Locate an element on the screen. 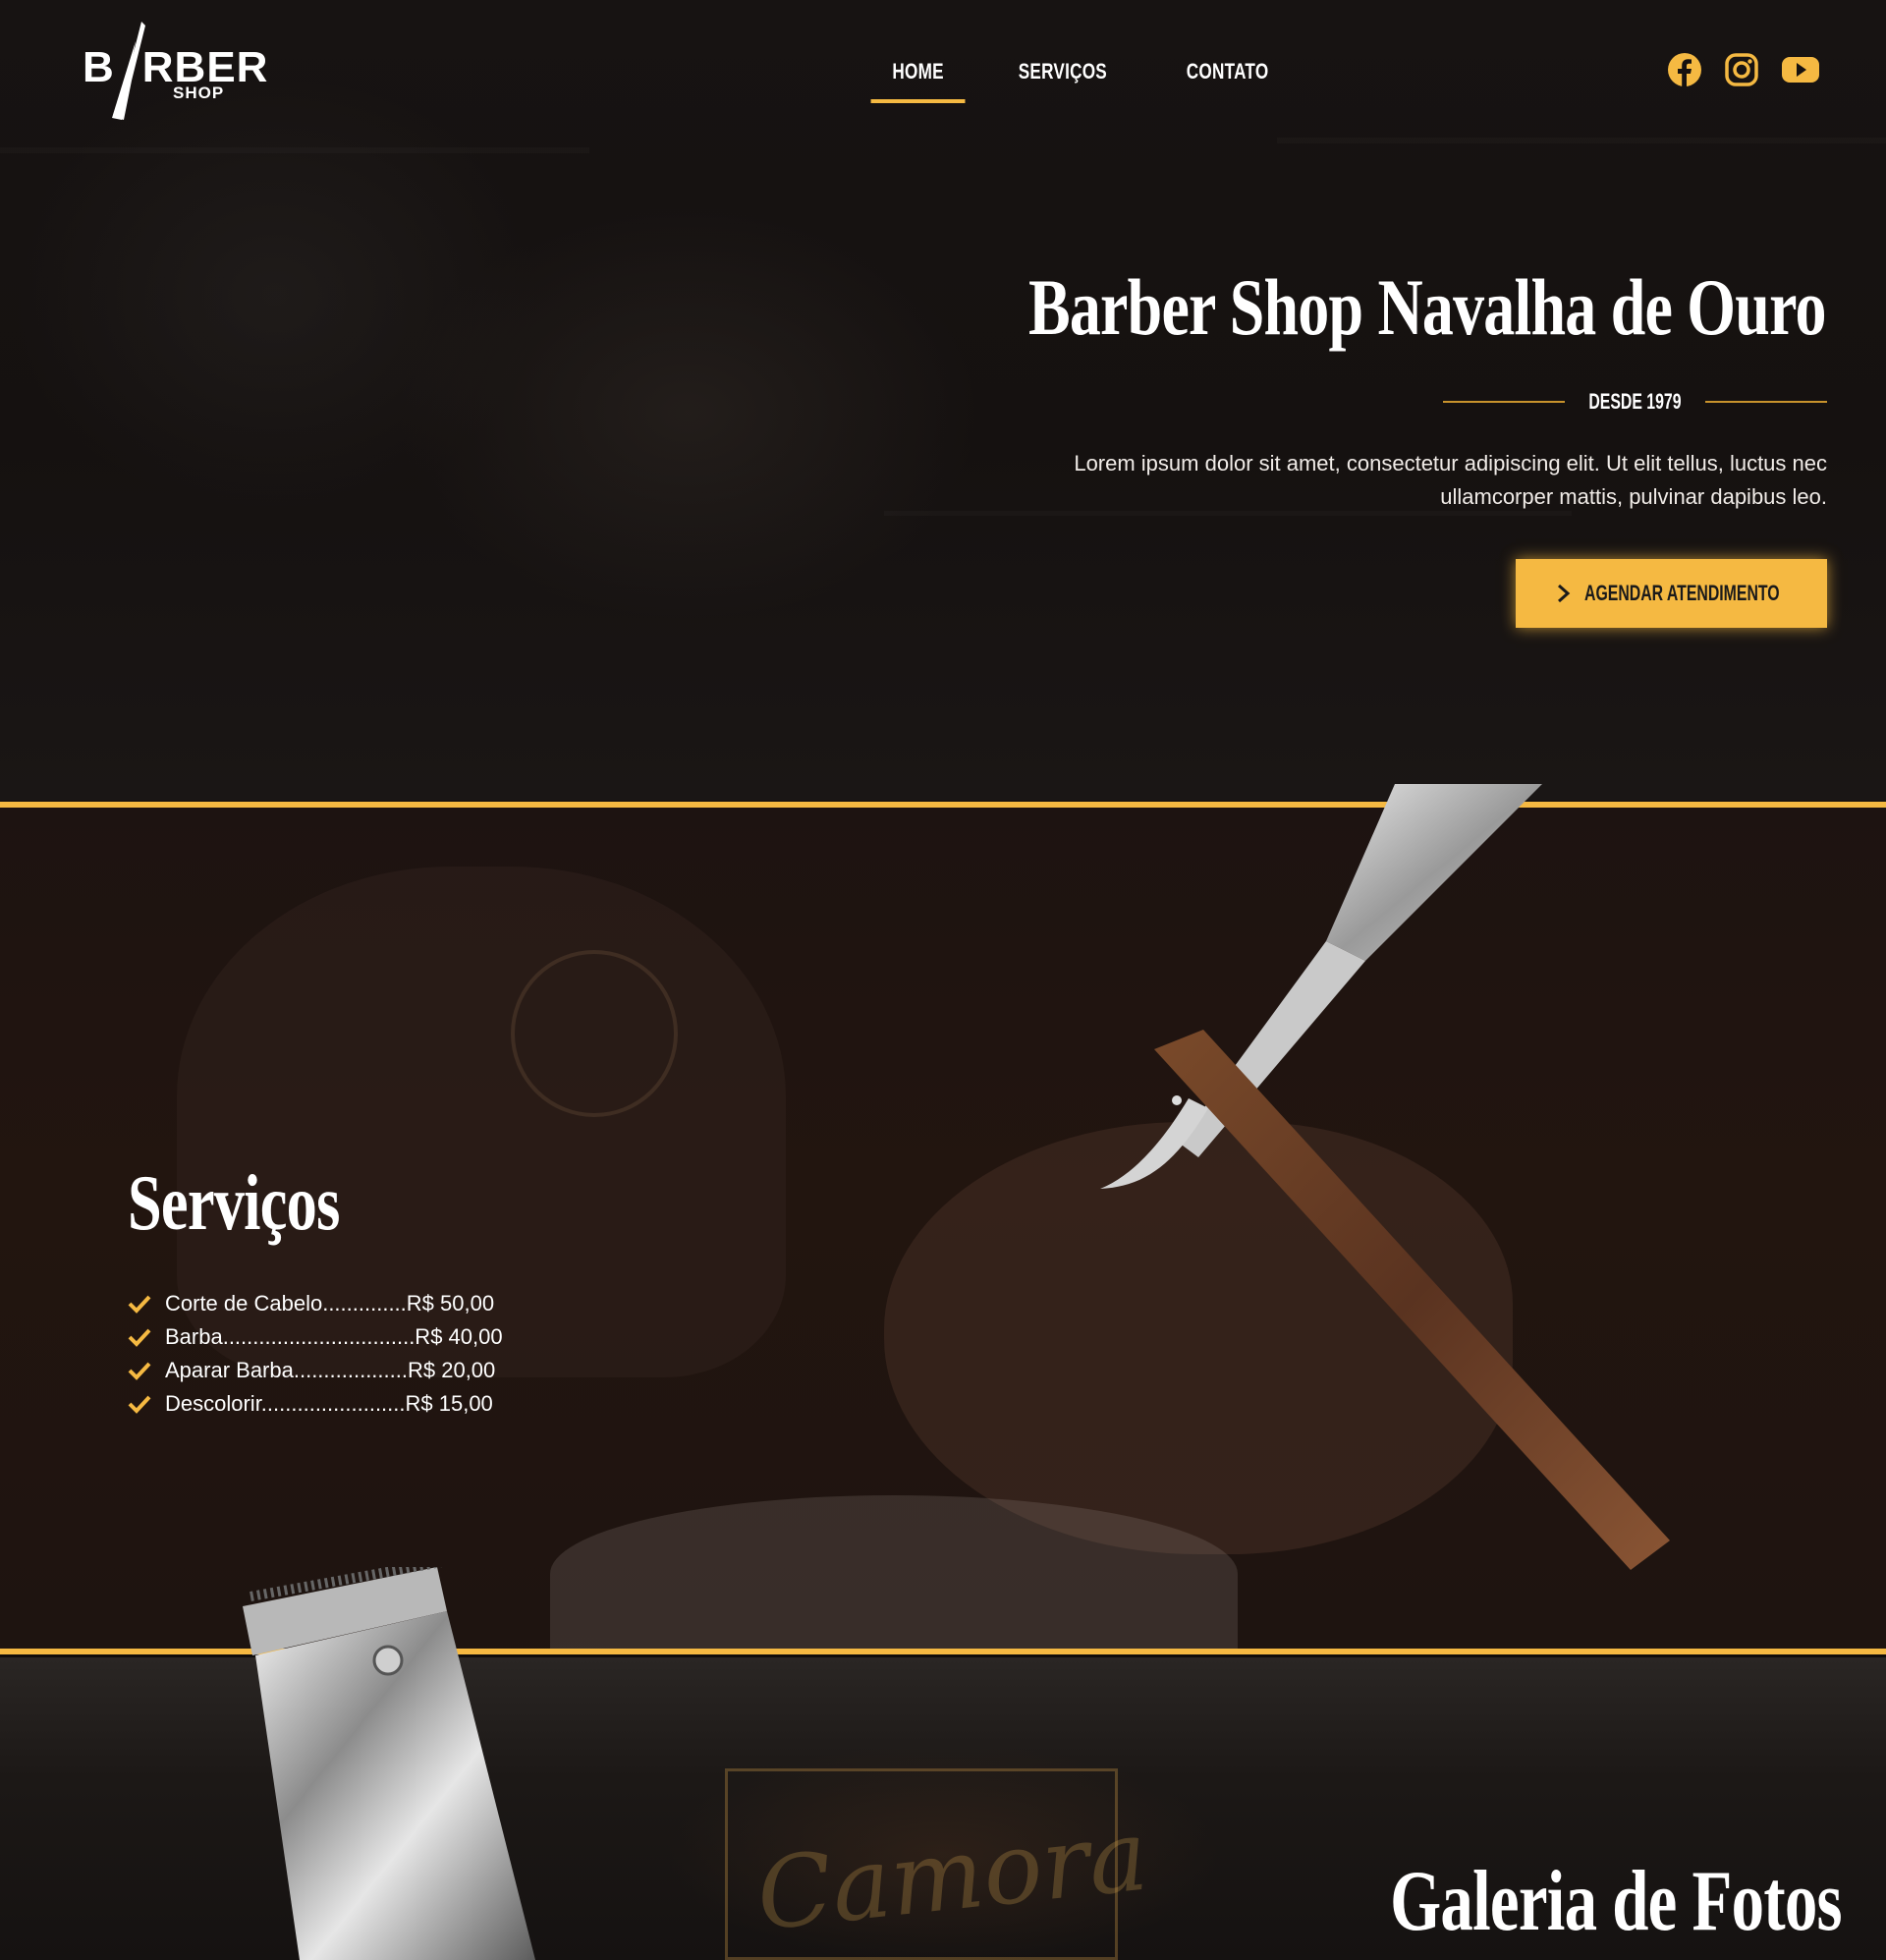  hair-clipper-image is located at coordinates (389, 1763).